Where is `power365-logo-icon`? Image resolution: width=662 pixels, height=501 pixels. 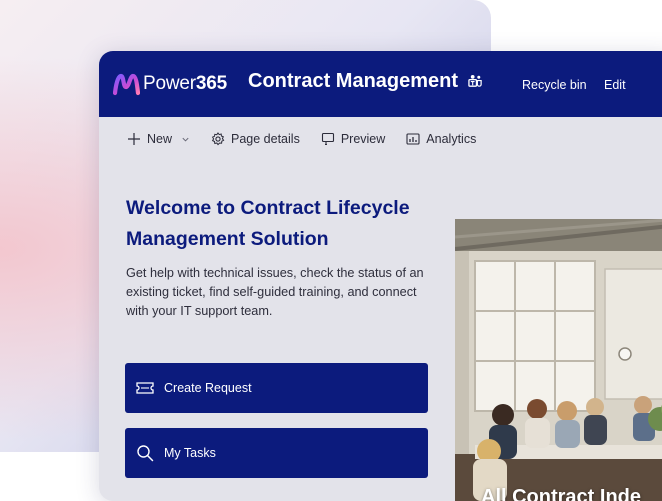 power365-logo-icon is located at coordinates (126, 84).